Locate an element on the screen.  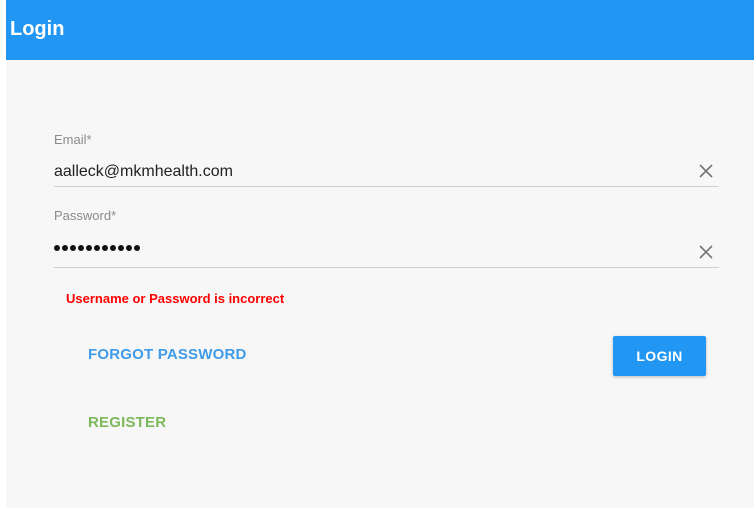
password-label: Password* is located at coordinates (85, 215).